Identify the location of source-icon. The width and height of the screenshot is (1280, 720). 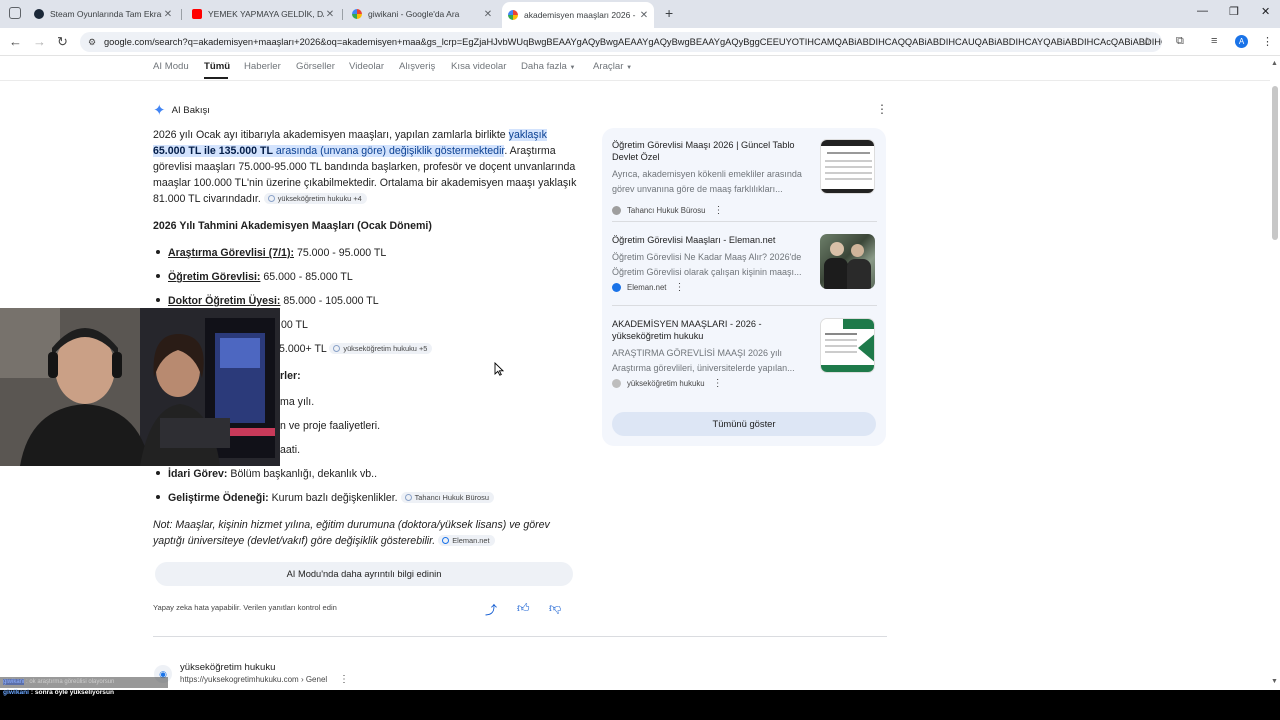
(408, 497).